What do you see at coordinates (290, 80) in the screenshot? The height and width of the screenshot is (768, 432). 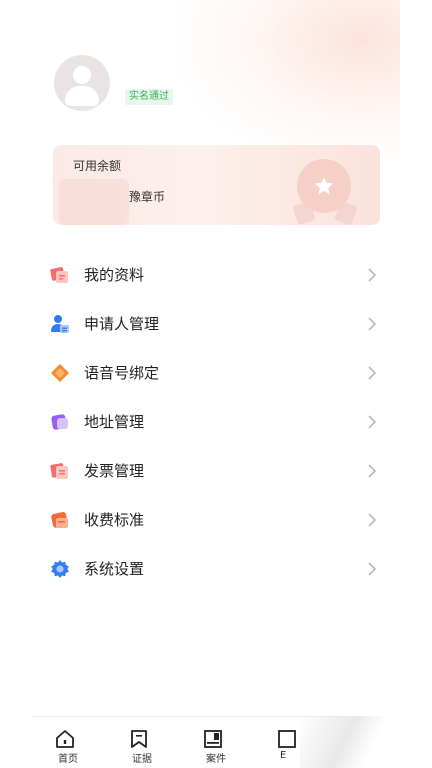 I see `header-background-glow` at bounding box center [290, 80].